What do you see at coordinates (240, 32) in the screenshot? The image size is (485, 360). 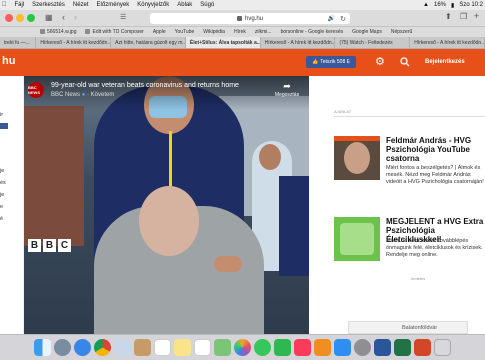 I see `bookmark-item: Hírek` at bounding box center [240, 32].